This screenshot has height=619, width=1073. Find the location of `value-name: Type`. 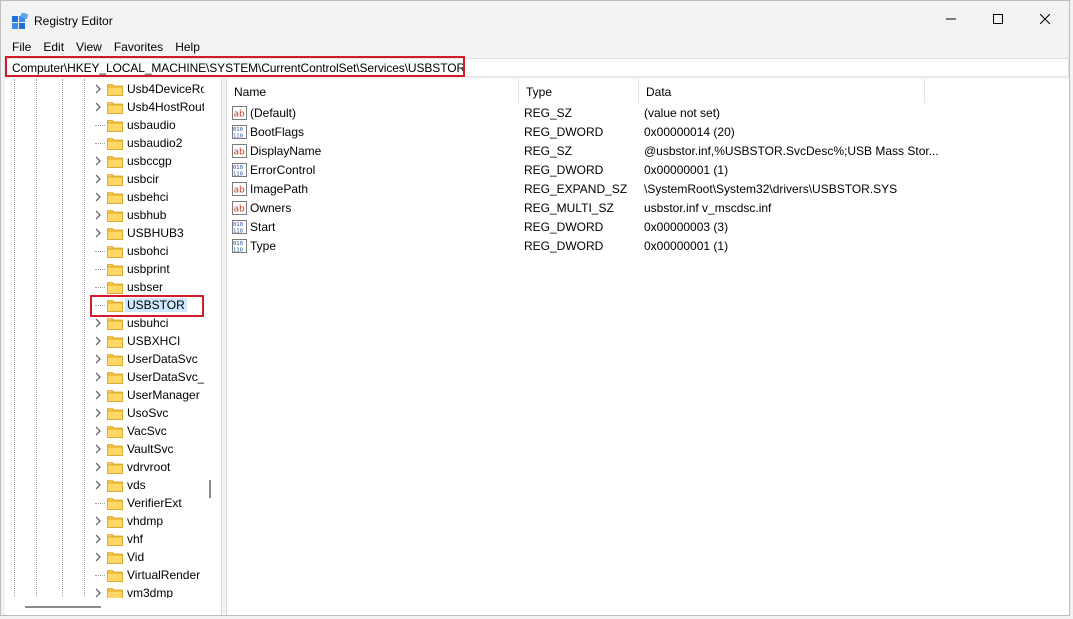

value-name: Type is located at coordinates (263, 246).